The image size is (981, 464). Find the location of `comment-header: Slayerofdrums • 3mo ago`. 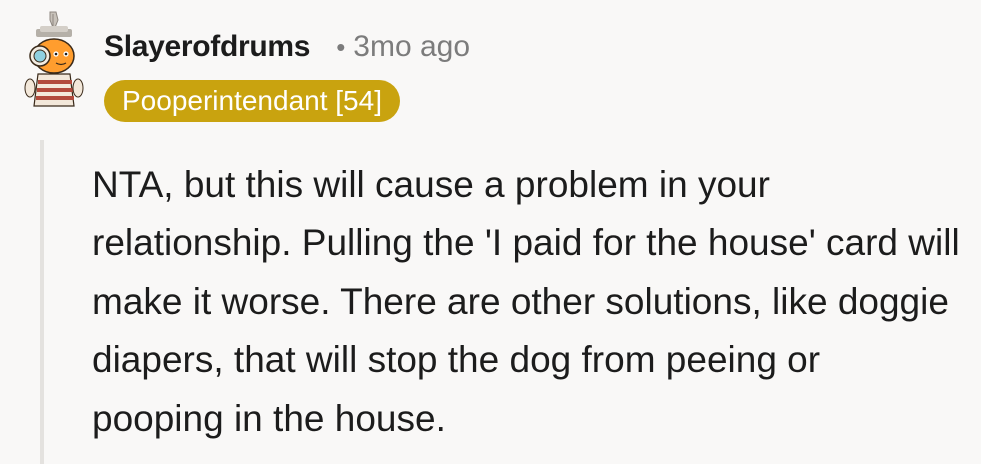

comment-header: Slayerofdrums • 3mo ago is located at coordinates (287, 47).